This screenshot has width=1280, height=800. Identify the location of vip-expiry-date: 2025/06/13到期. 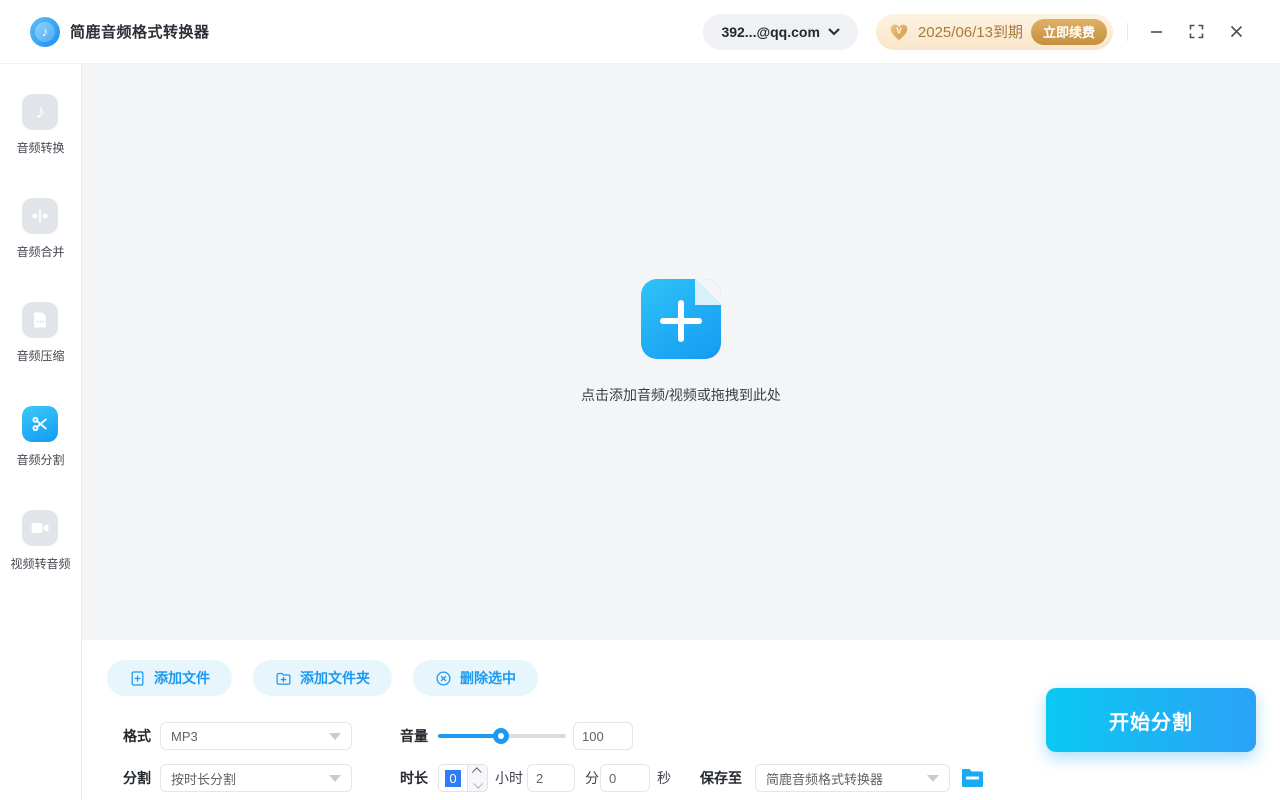
(970, 32).